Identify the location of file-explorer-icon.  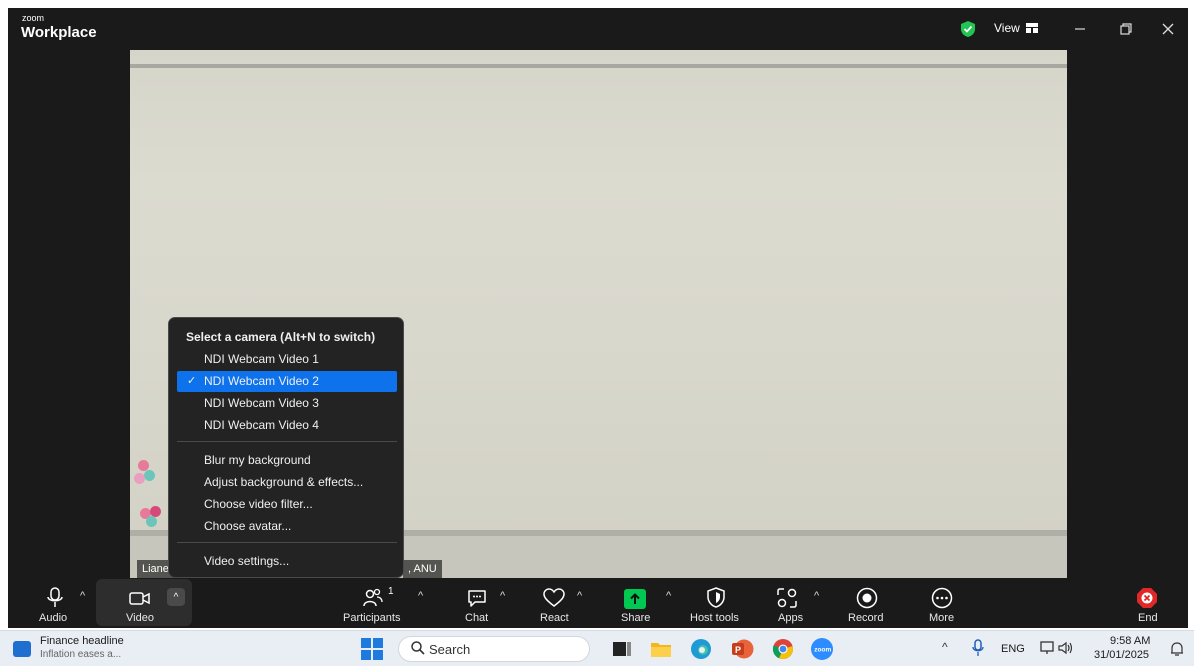
(661, 649).